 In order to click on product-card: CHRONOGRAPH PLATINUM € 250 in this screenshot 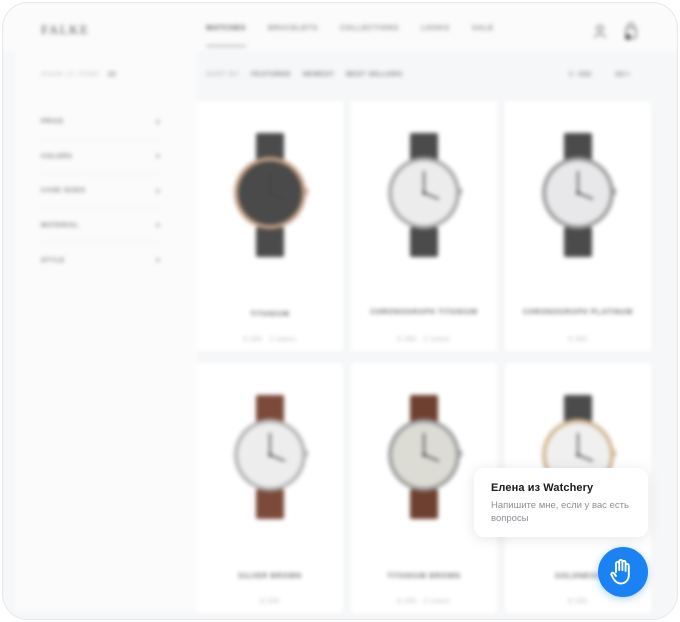, I will do `click(578, 226)`.